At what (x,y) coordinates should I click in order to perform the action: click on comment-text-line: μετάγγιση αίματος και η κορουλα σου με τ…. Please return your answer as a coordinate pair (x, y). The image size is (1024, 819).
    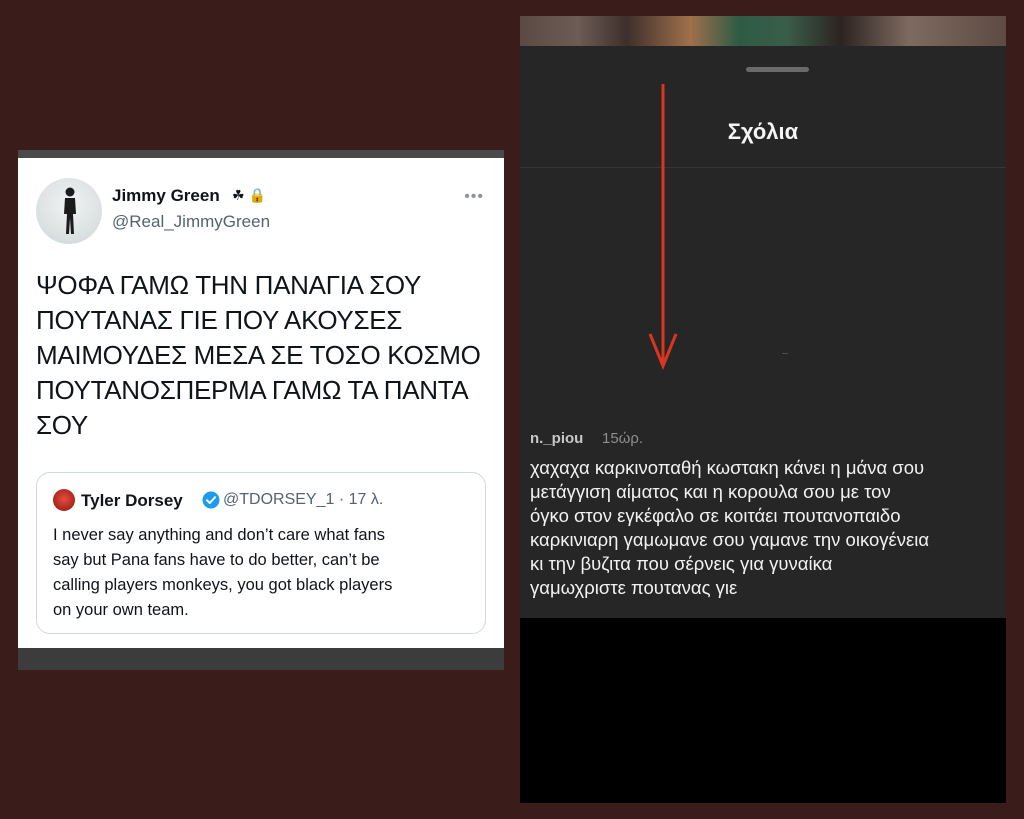
    Looking at the image, I should click on (710, 491).